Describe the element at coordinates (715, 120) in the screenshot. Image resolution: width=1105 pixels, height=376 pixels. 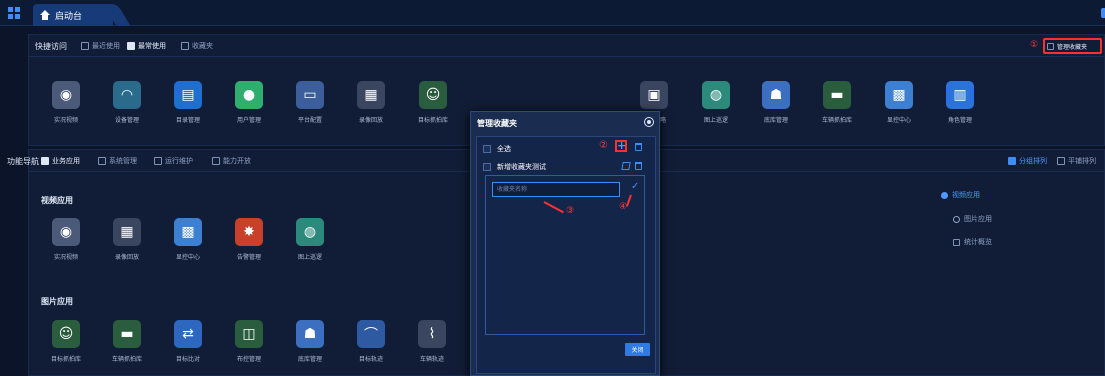
I see `quick-access-item-label: 图上巡逻` at that location.